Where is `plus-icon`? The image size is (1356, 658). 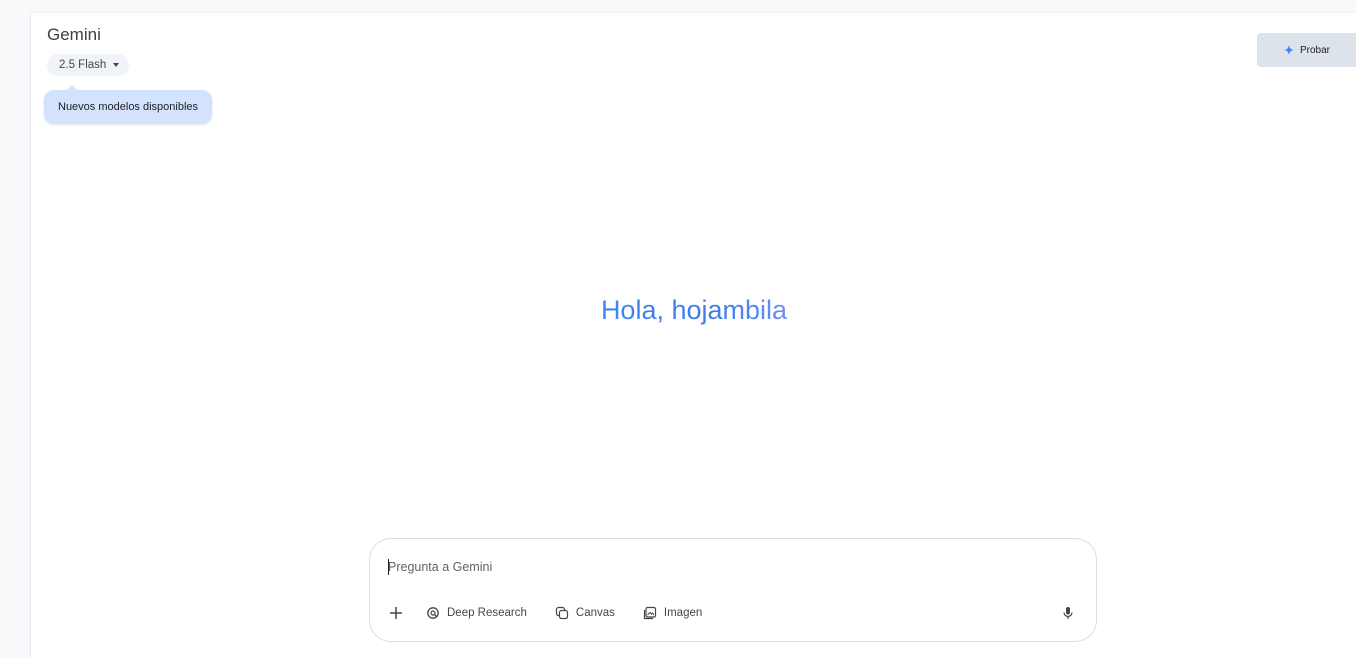
plus-icon is located at coordinates (396, 613).